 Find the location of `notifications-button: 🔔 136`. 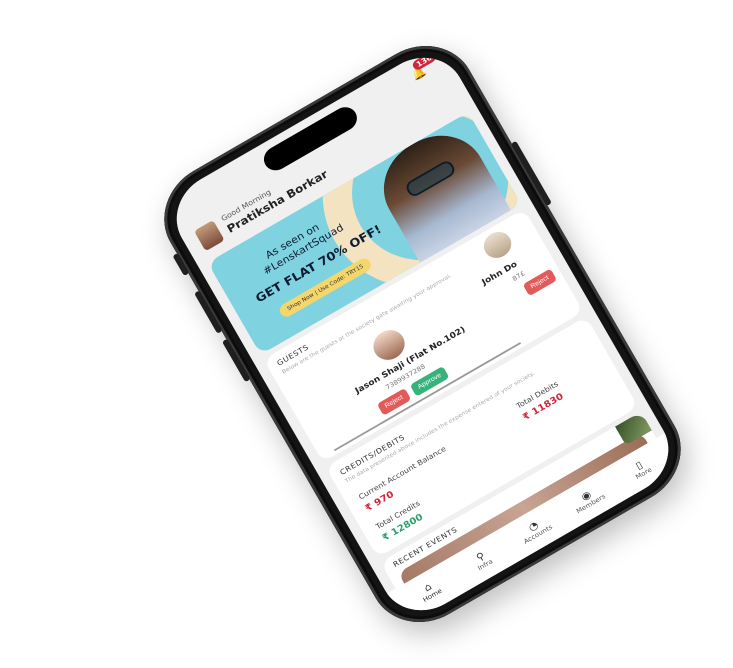

notifications-button: 🔔 136 is located at coordinates (423, 66).